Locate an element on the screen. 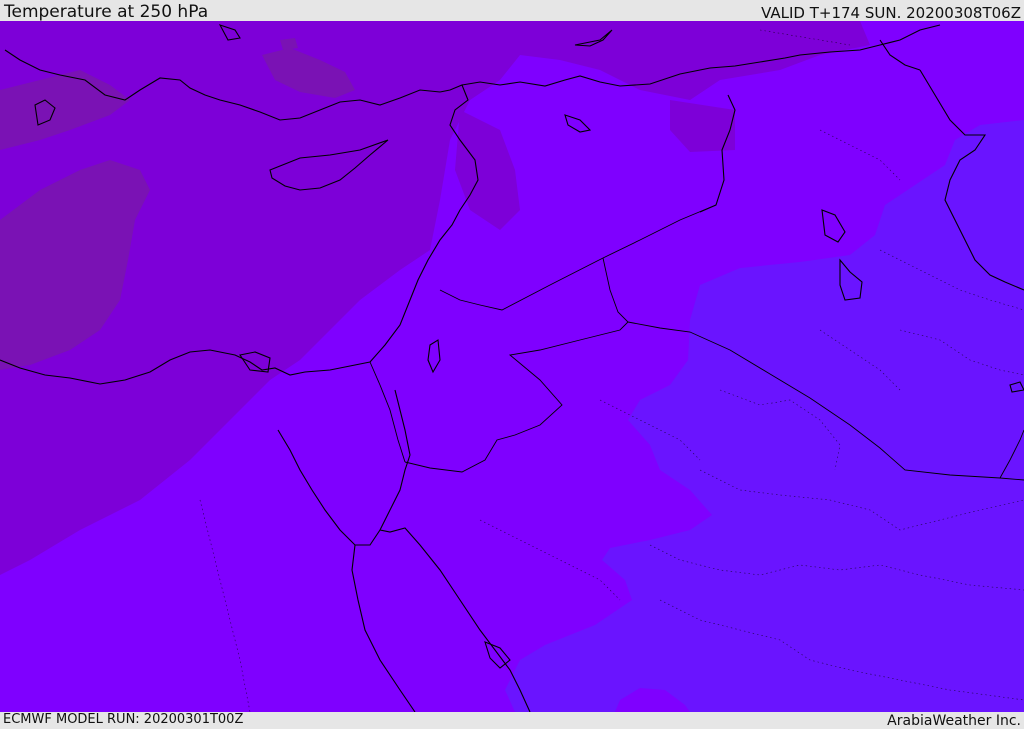  valid-time: VALID T+174 SUN. 20200308T06Z is located at coordinates (891, 13).